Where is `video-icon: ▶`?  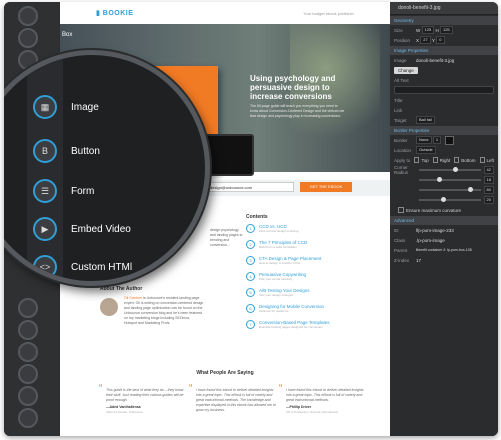
video-icon: ▶ is located at coordinates (45, 229).